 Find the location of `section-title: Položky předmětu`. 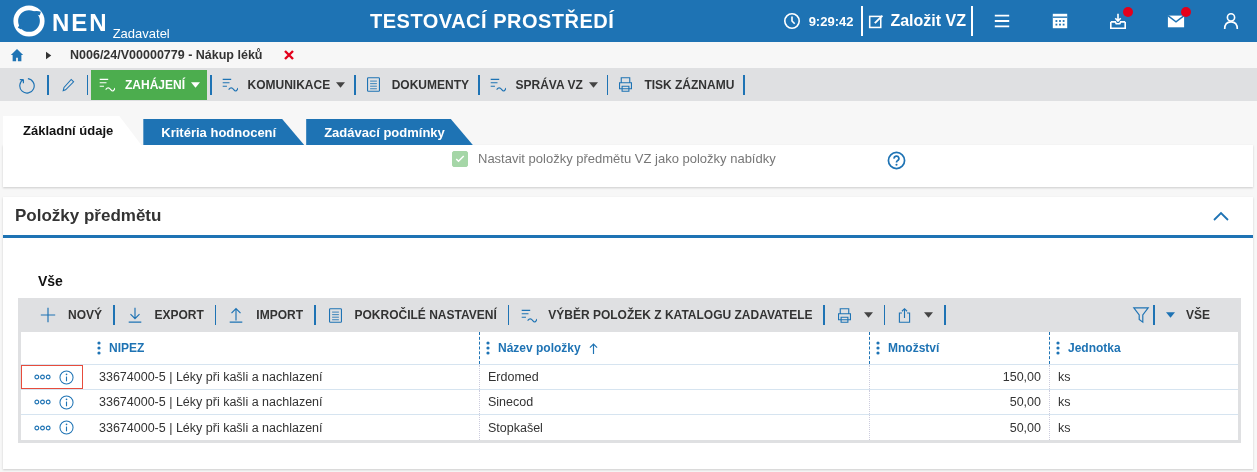

section-title: Položky předmětu is located at coordinates (88, 216).